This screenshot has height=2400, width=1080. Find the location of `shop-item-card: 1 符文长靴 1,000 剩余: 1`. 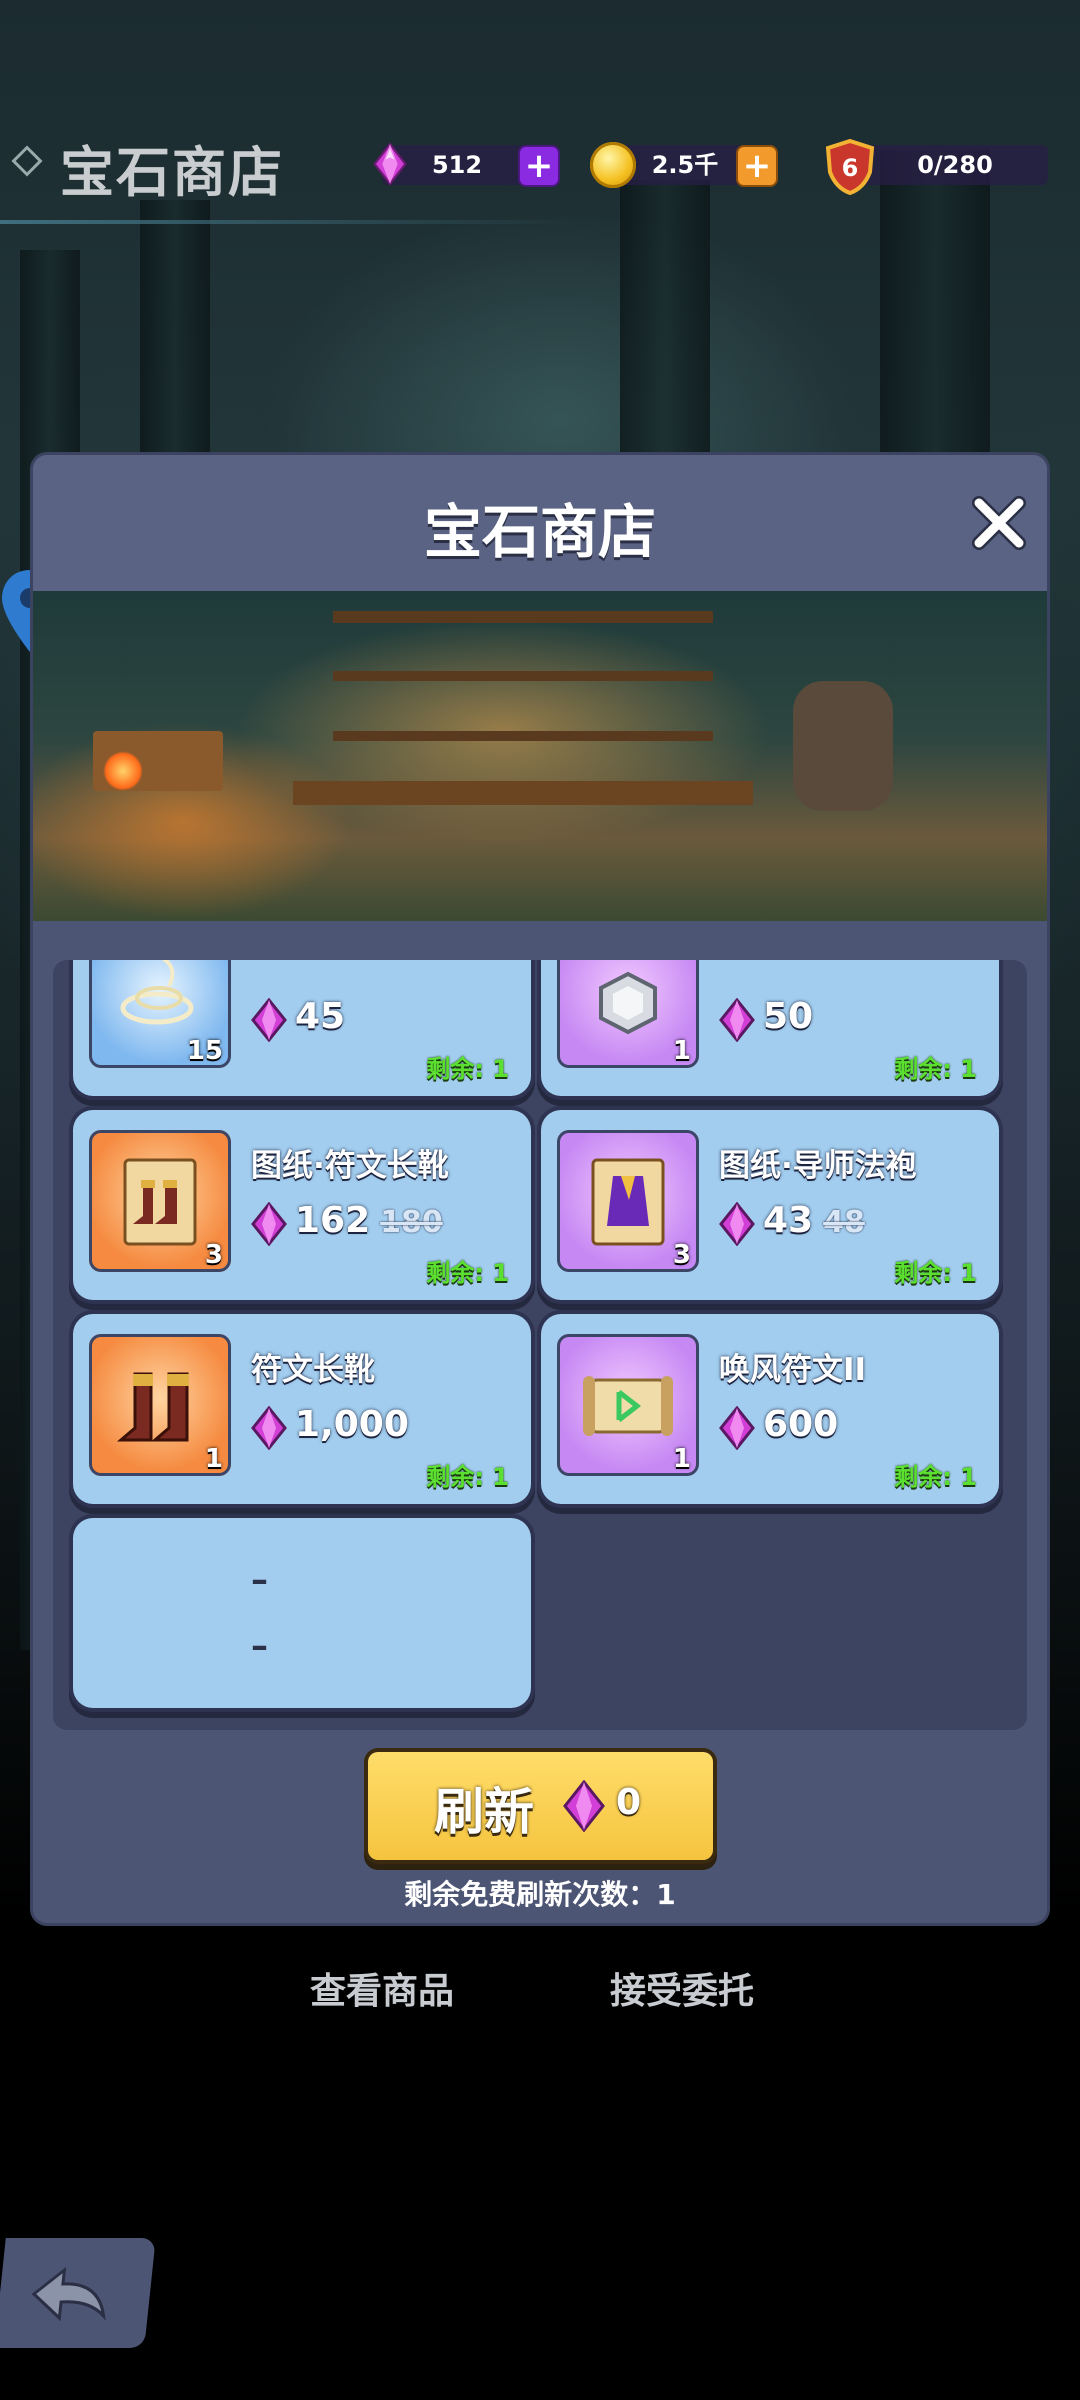

shop-item-card: 1 符文长靴 1,000 剩余: 1 is located at coordinates (302, 1409).